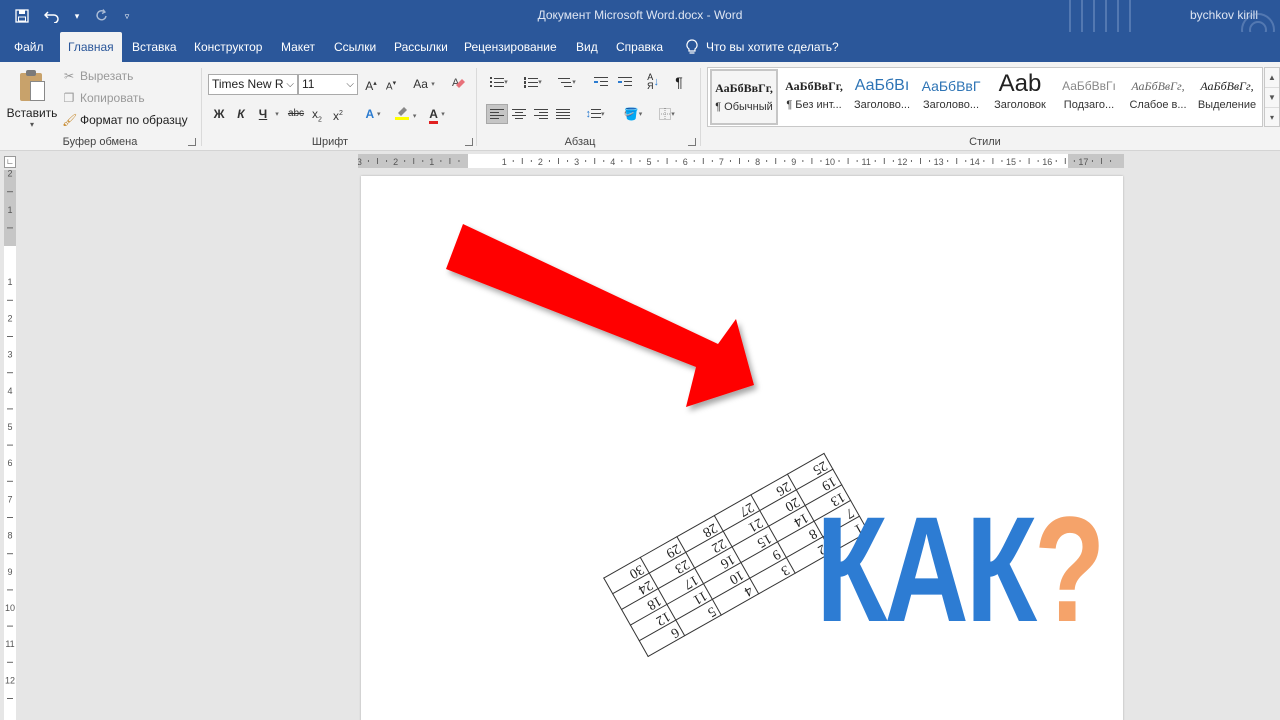  Describe the element at coordinates (9, 572) in the screenshot. I see `ruler-label: 9` at that location.